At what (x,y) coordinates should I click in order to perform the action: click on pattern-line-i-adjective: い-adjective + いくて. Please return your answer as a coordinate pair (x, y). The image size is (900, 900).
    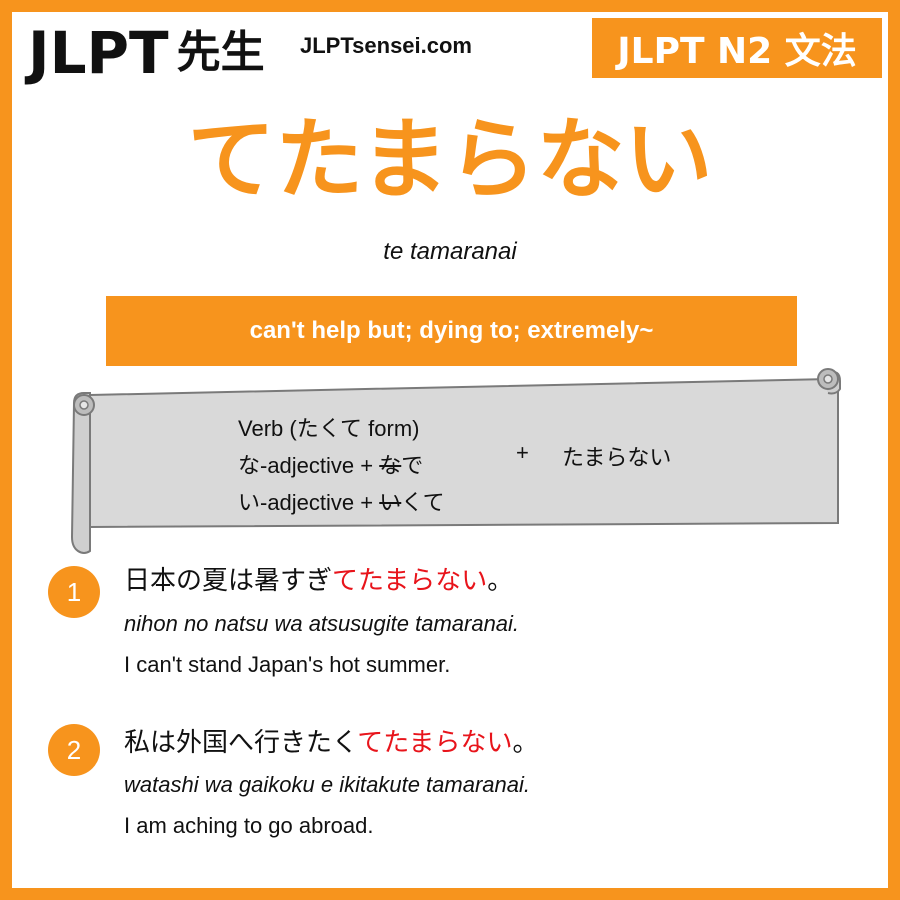
    Looking at the image, I should click on (341, 502).